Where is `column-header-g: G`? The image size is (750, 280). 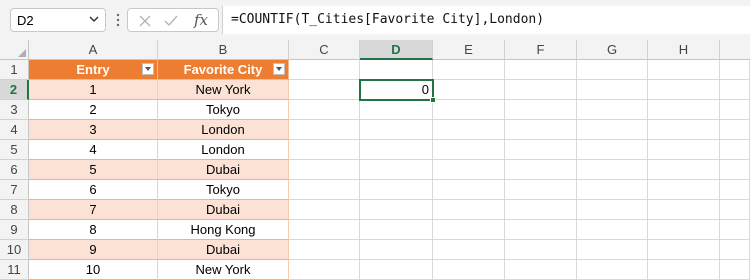
column-header-g: G is located at coordinates (612, 50).